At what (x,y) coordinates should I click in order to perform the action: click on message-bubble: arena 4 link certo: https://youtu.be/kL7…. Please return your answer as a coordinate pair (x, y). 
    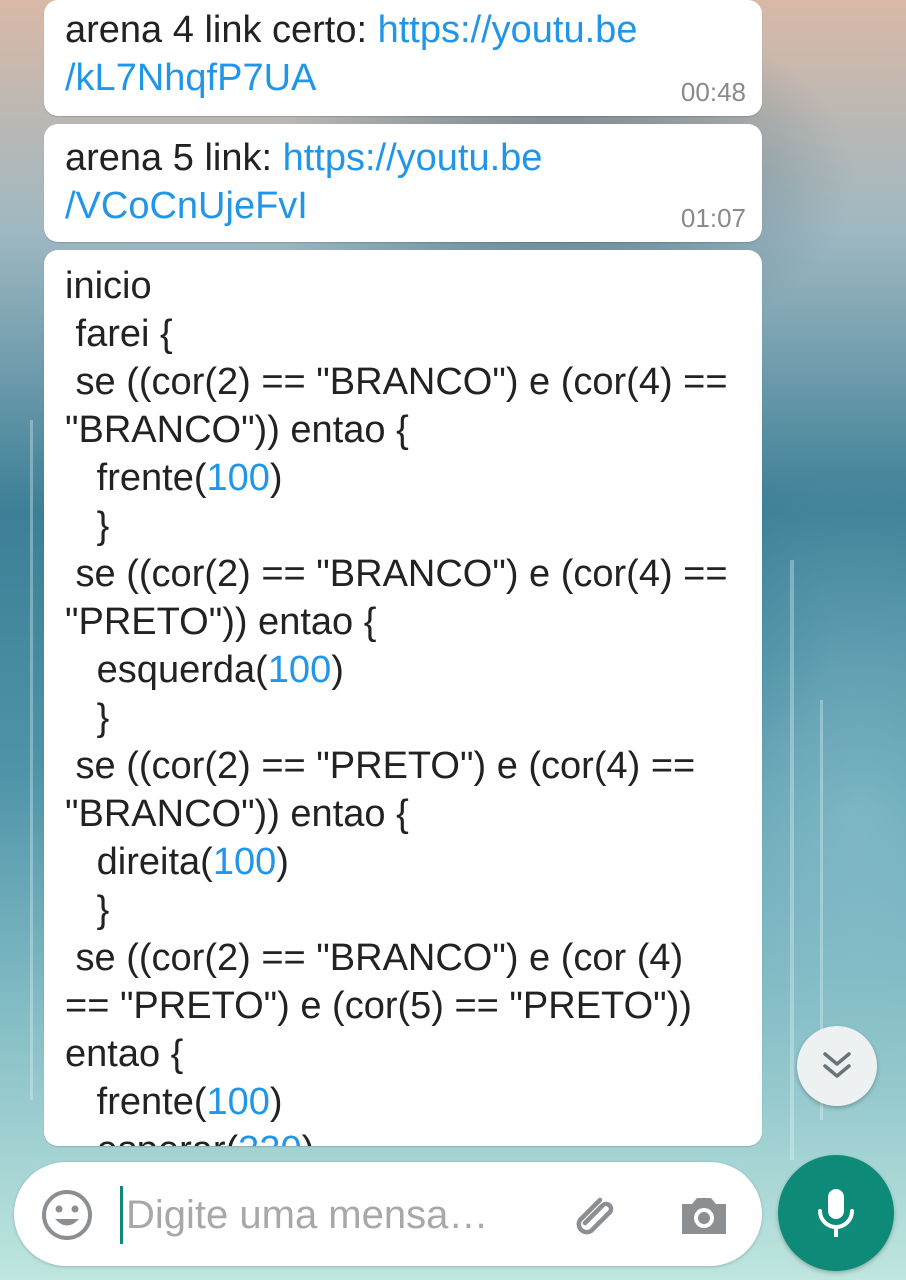
    Looking at the image, I should click on (403, 58).